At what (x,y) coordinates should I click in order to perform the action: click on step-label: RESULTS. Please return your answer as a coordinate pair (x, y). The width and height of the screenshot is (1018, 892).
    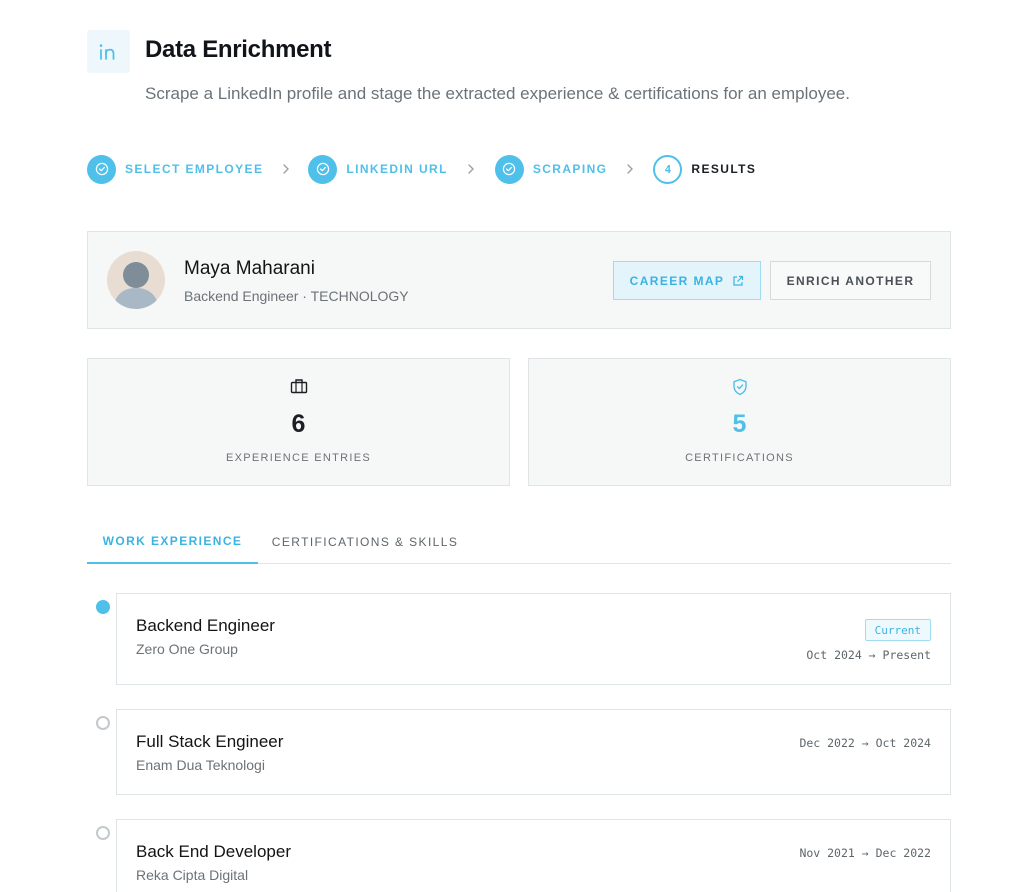
    Looking at the image, I should click on (724, 169).